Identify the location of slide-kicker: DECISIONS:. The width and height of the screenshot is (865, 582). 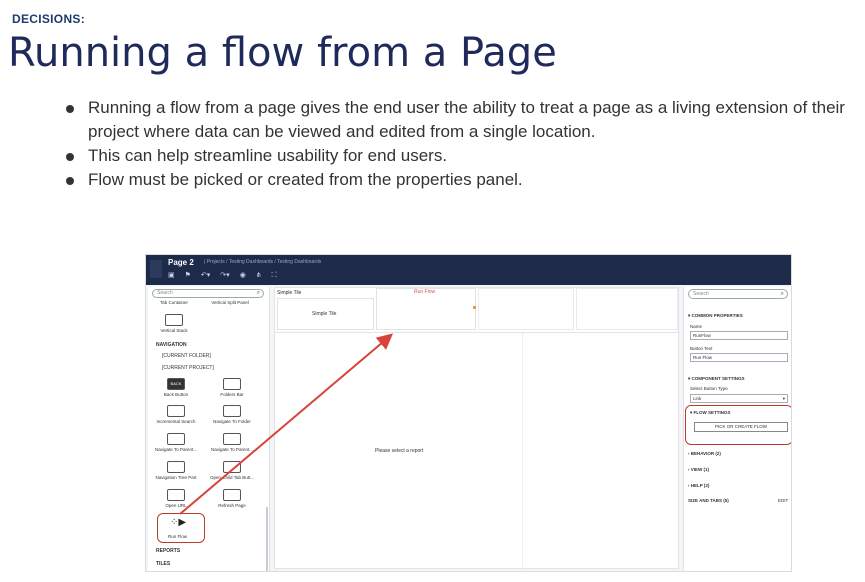
(49, 19).